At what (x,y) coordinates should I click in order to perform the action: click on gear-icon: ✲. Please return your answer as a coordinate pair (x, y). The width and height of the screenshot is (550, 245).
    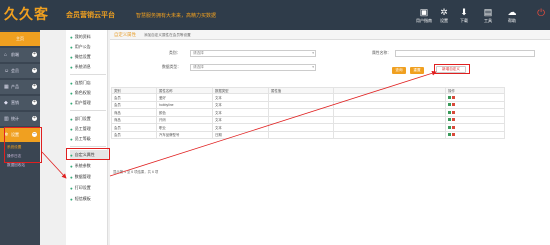
    Looking at the image, I should click on (444, 11).